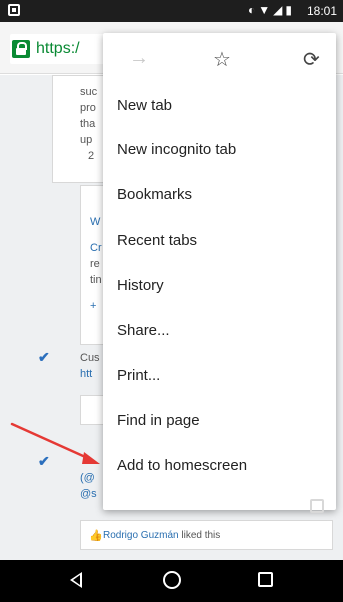 This screenshot has height=602, width=343. I want to click on forward-icon: →, so click(139, 58).